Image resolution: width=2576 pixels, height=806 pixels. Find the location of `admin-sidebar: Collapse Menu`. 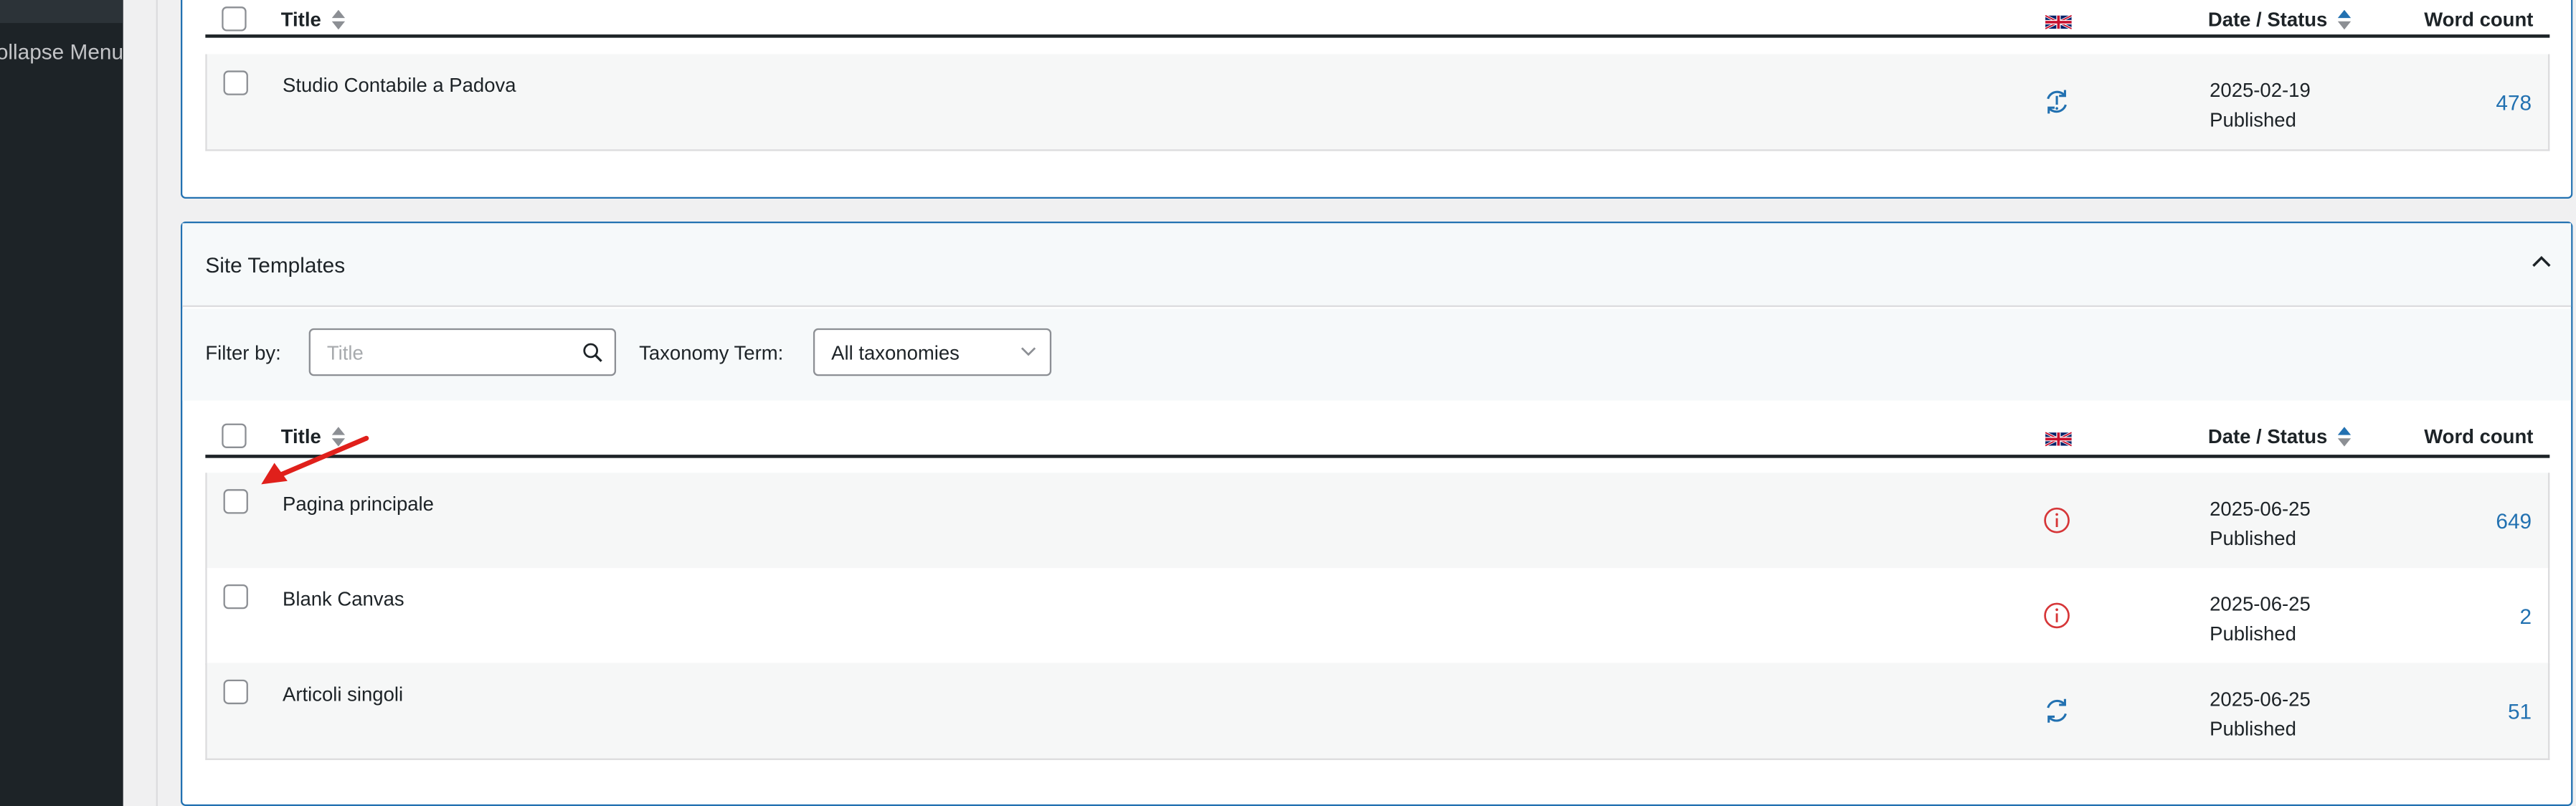

admin-sidebar: Collapse Menu is located at coordinates (61, 403).